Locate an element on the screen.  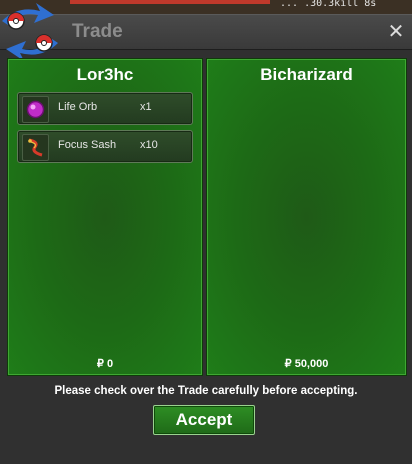
item-quantity: x10 is located at coordinates (149, 145).